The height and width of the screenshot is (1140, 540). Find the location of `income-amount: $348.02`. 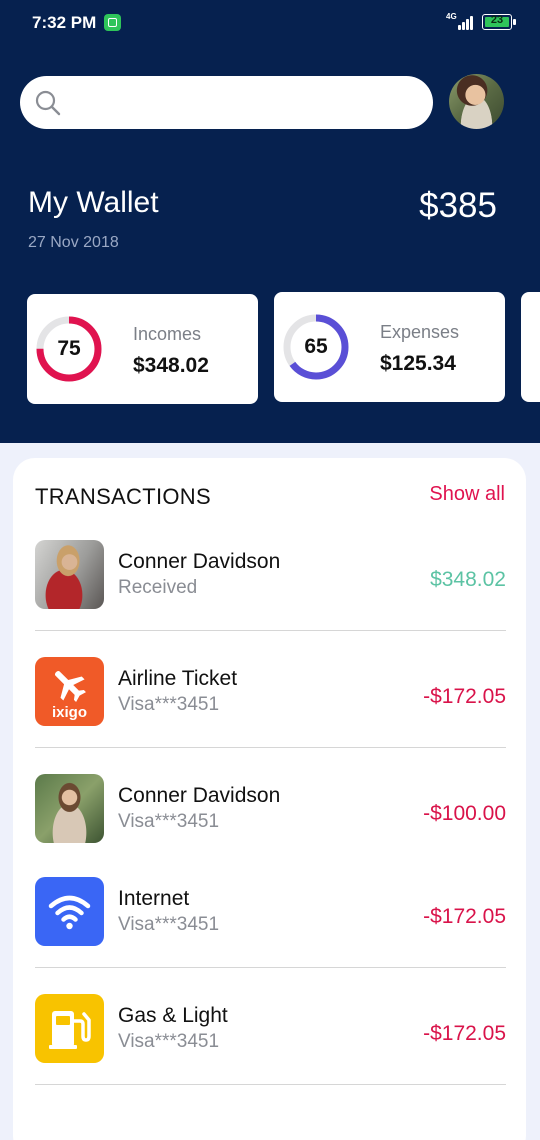

income-amount: $348.02 is located at coordinates (171, 365).